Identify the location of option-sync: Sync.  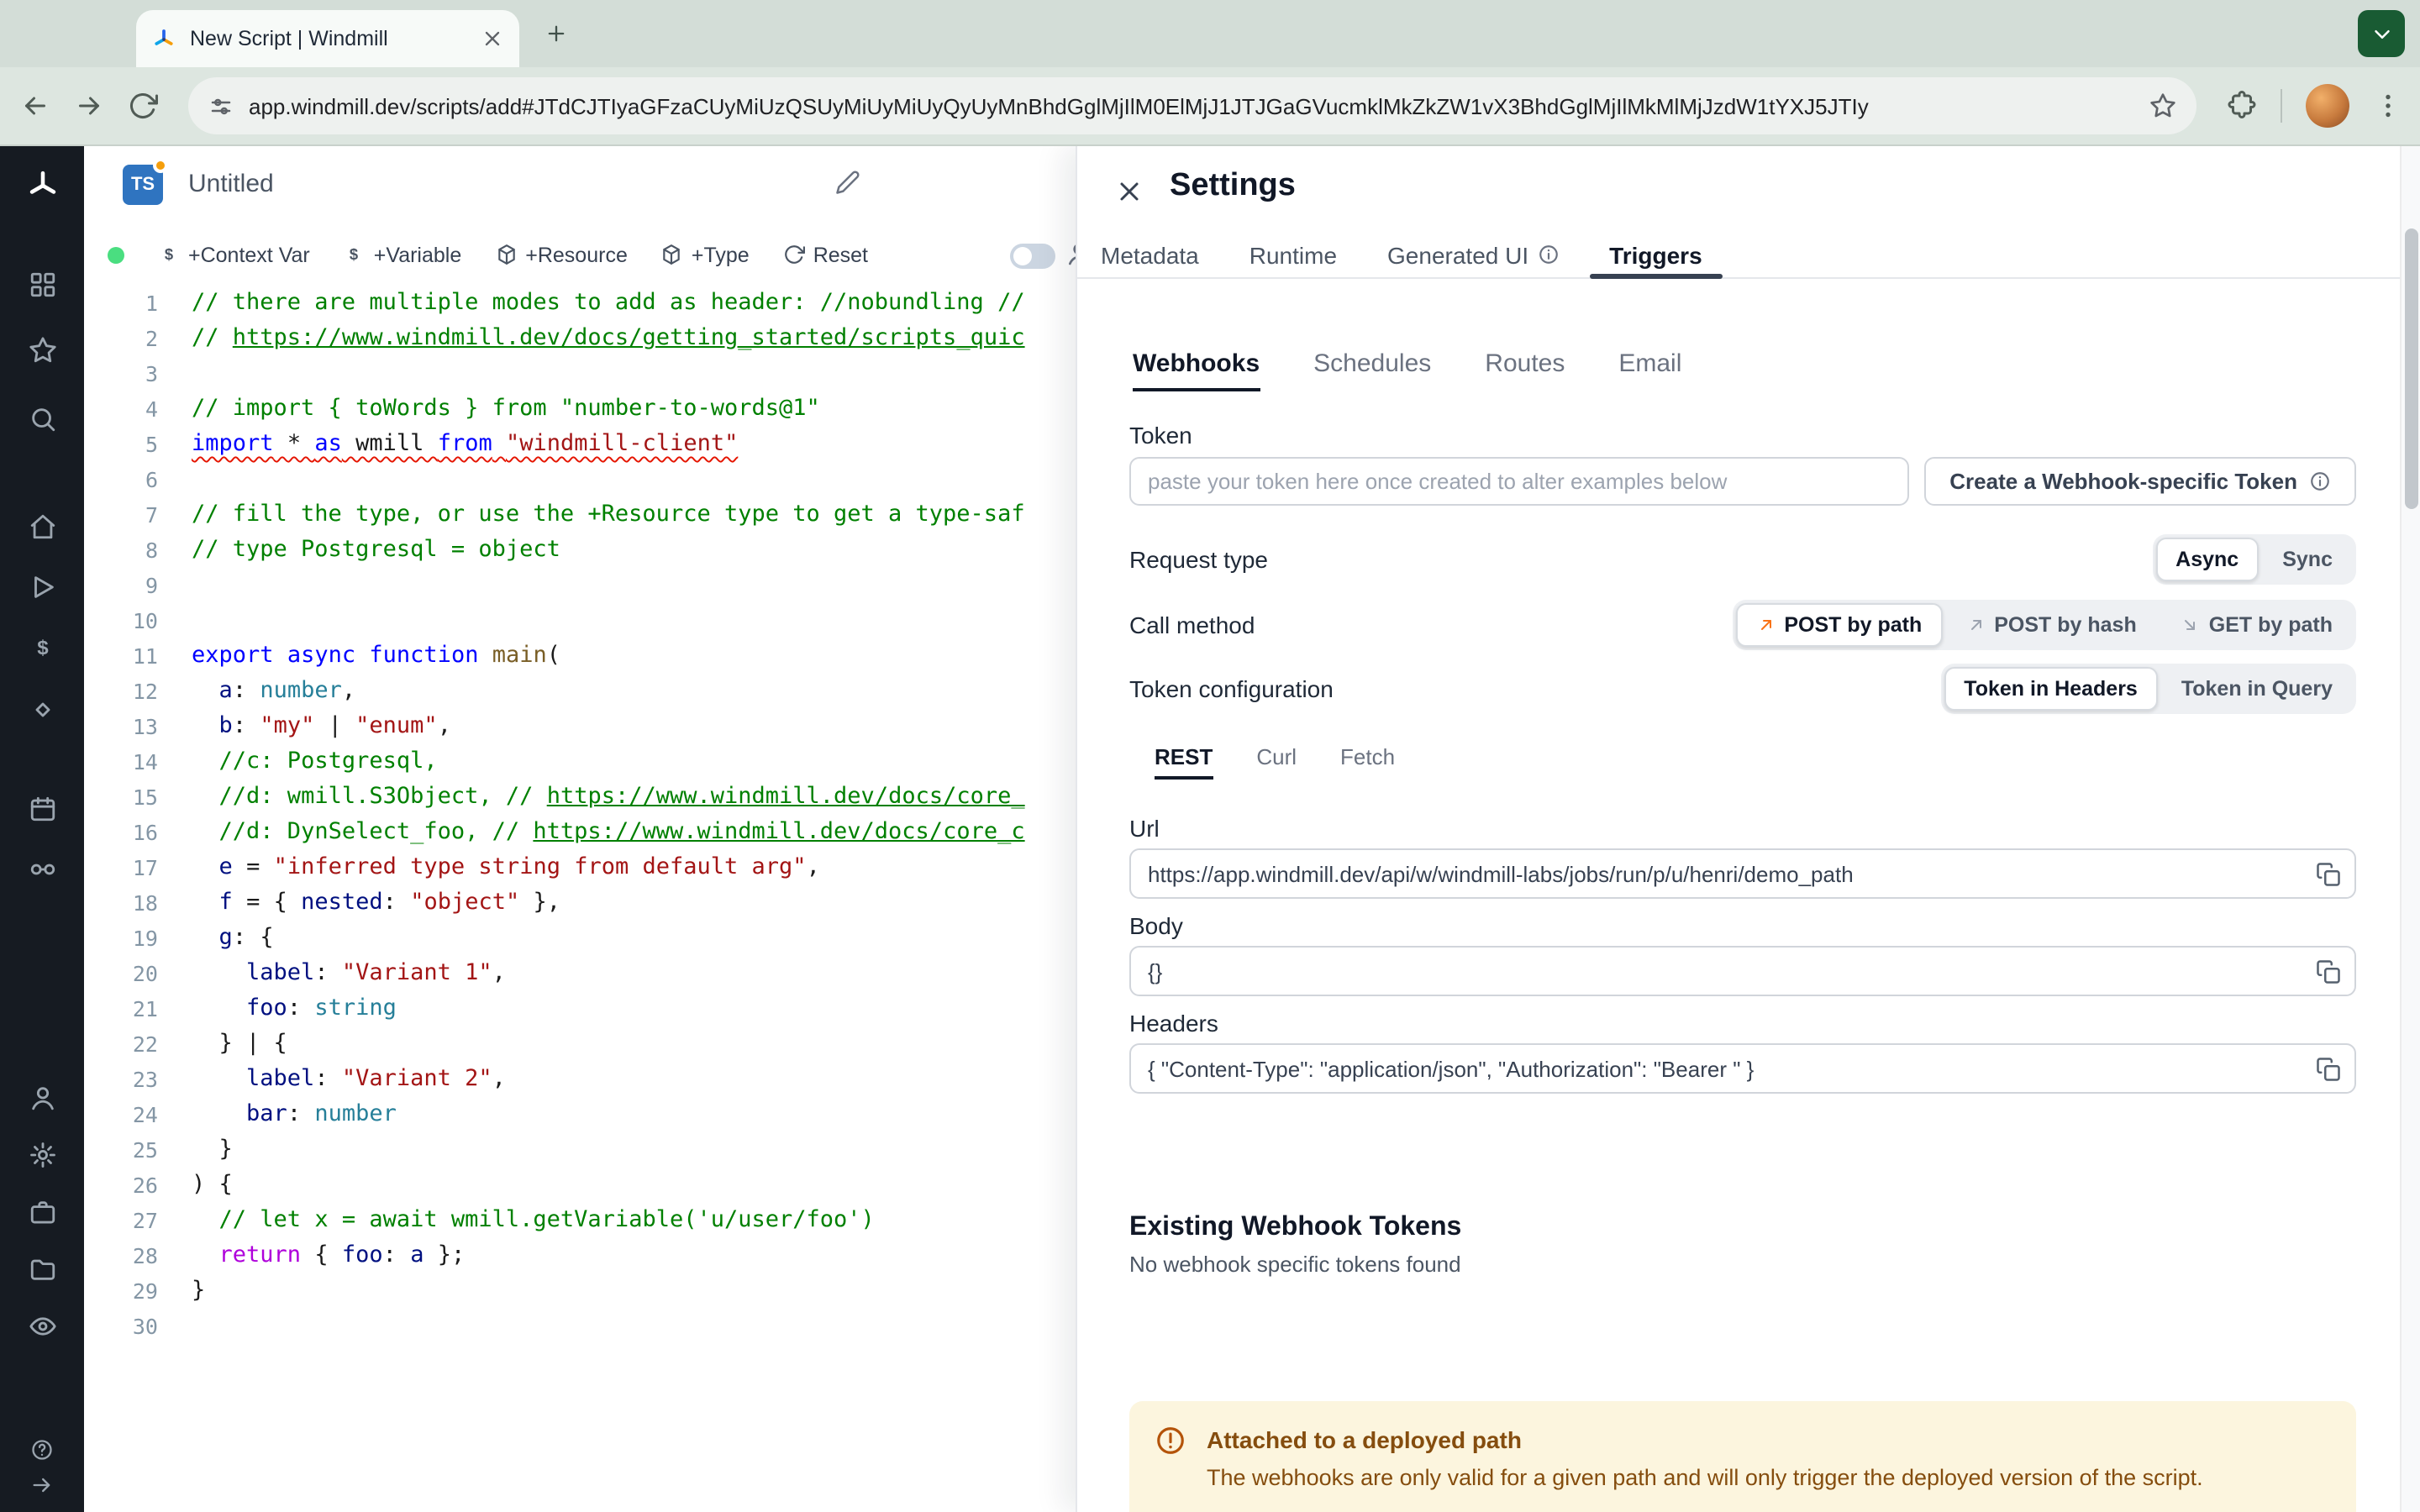
(2307, 559).